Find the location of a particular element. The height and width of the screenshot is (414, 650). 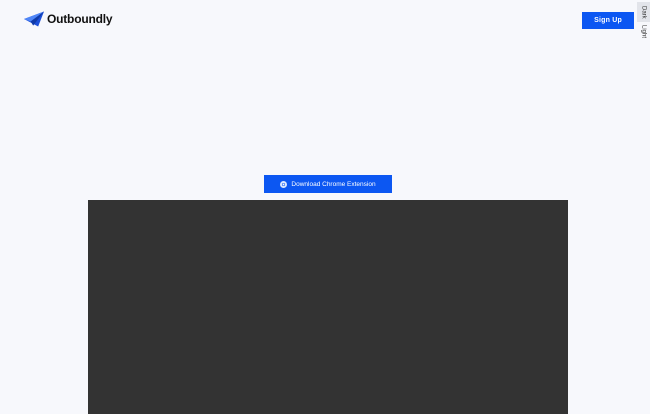

paper-plane-icon is located at coordinates (34, 19).